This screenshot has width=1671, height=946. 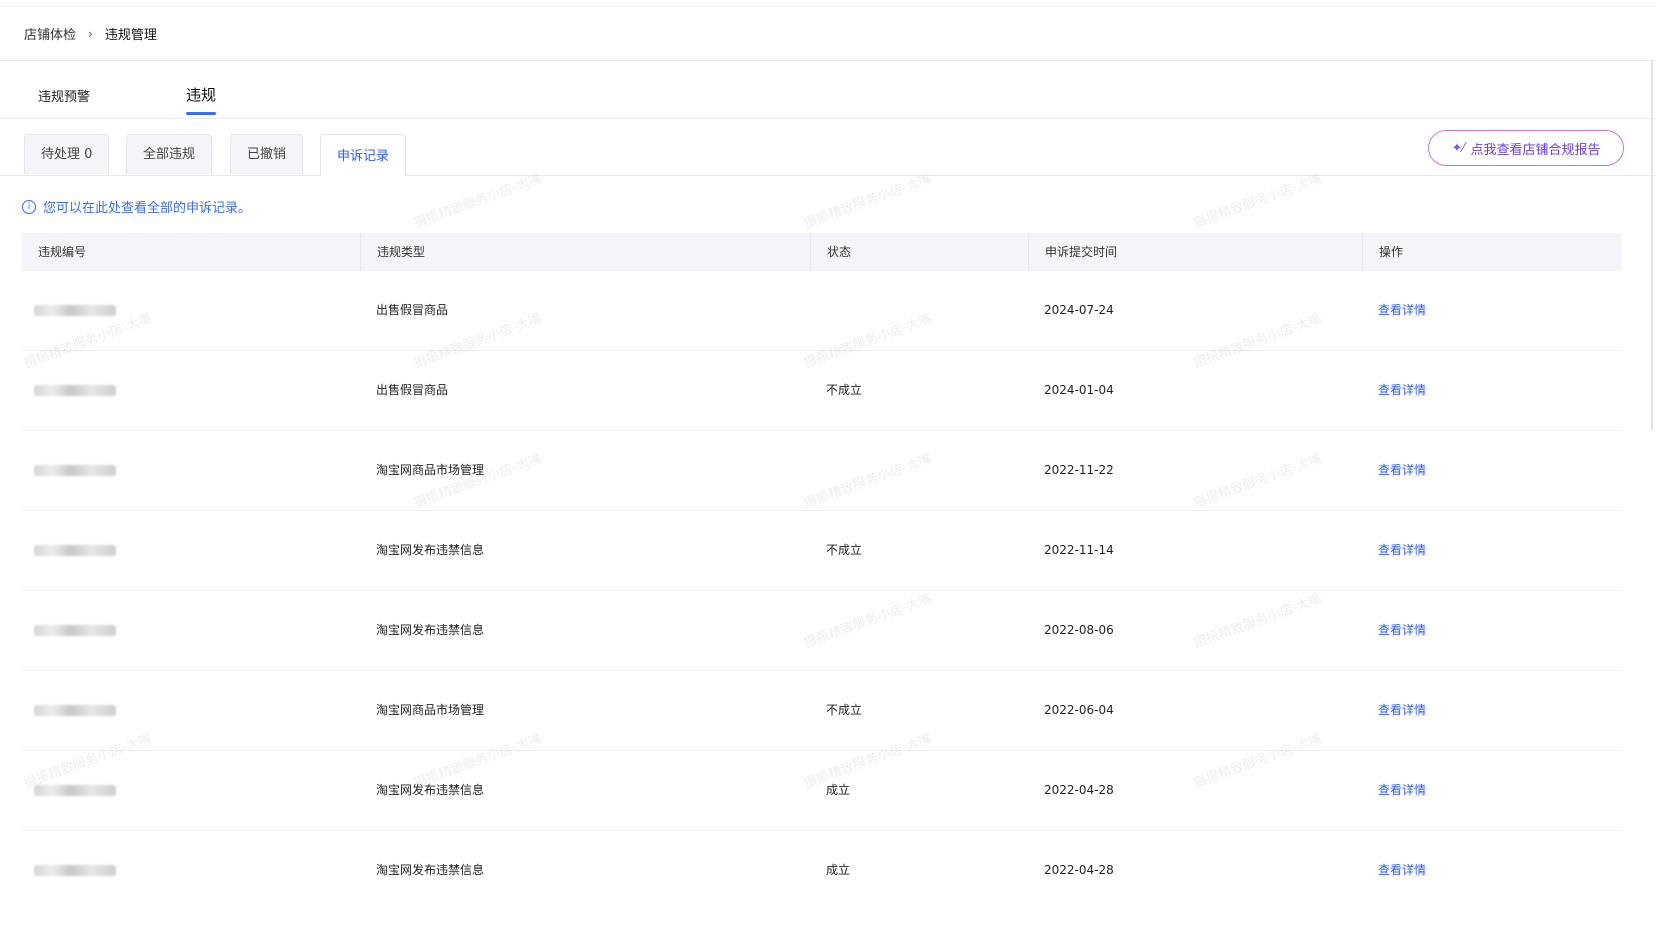 What do you see at coordinates (267, 154) in the screenshot?
I see `subtab-revoked: 已撤销` at bounding box center [267, 154].